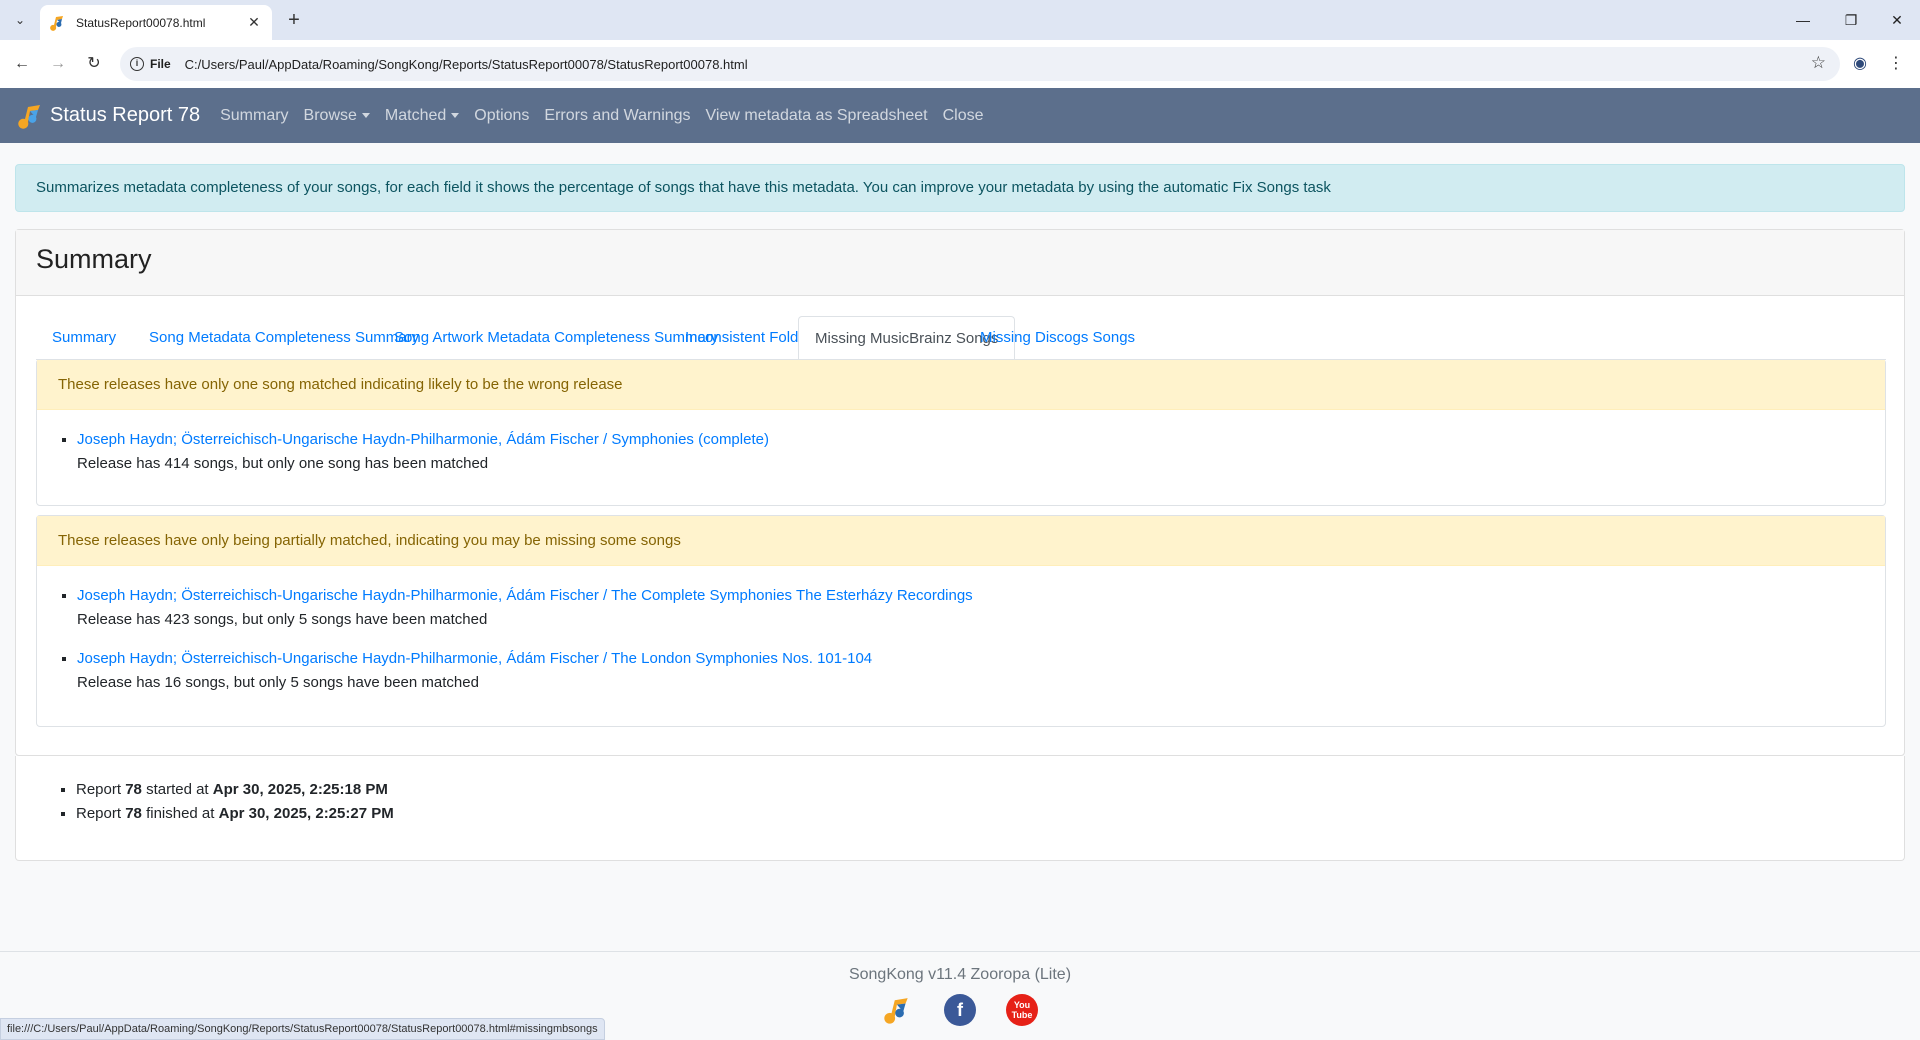 This screenshot has width=1920, height=1040. I want to click on songkong-icon, so click(898, 1010).